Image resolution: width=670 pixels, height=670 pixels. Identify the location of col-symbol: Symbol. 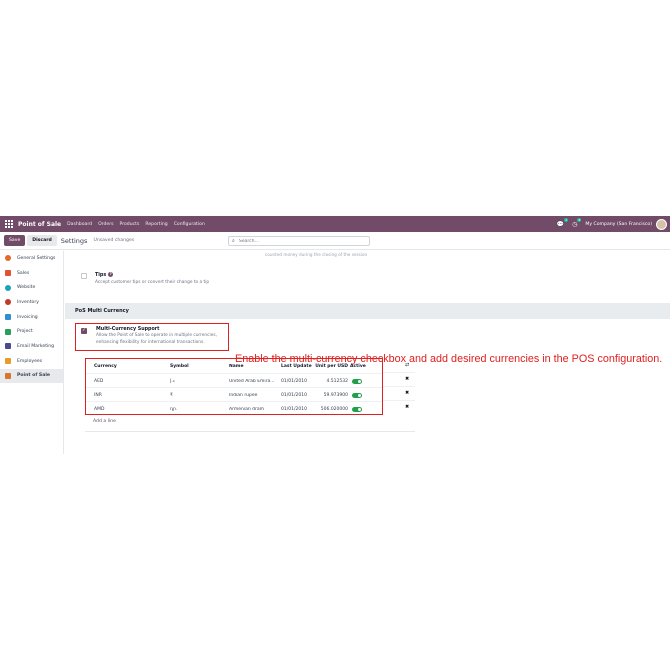
(179, 366).